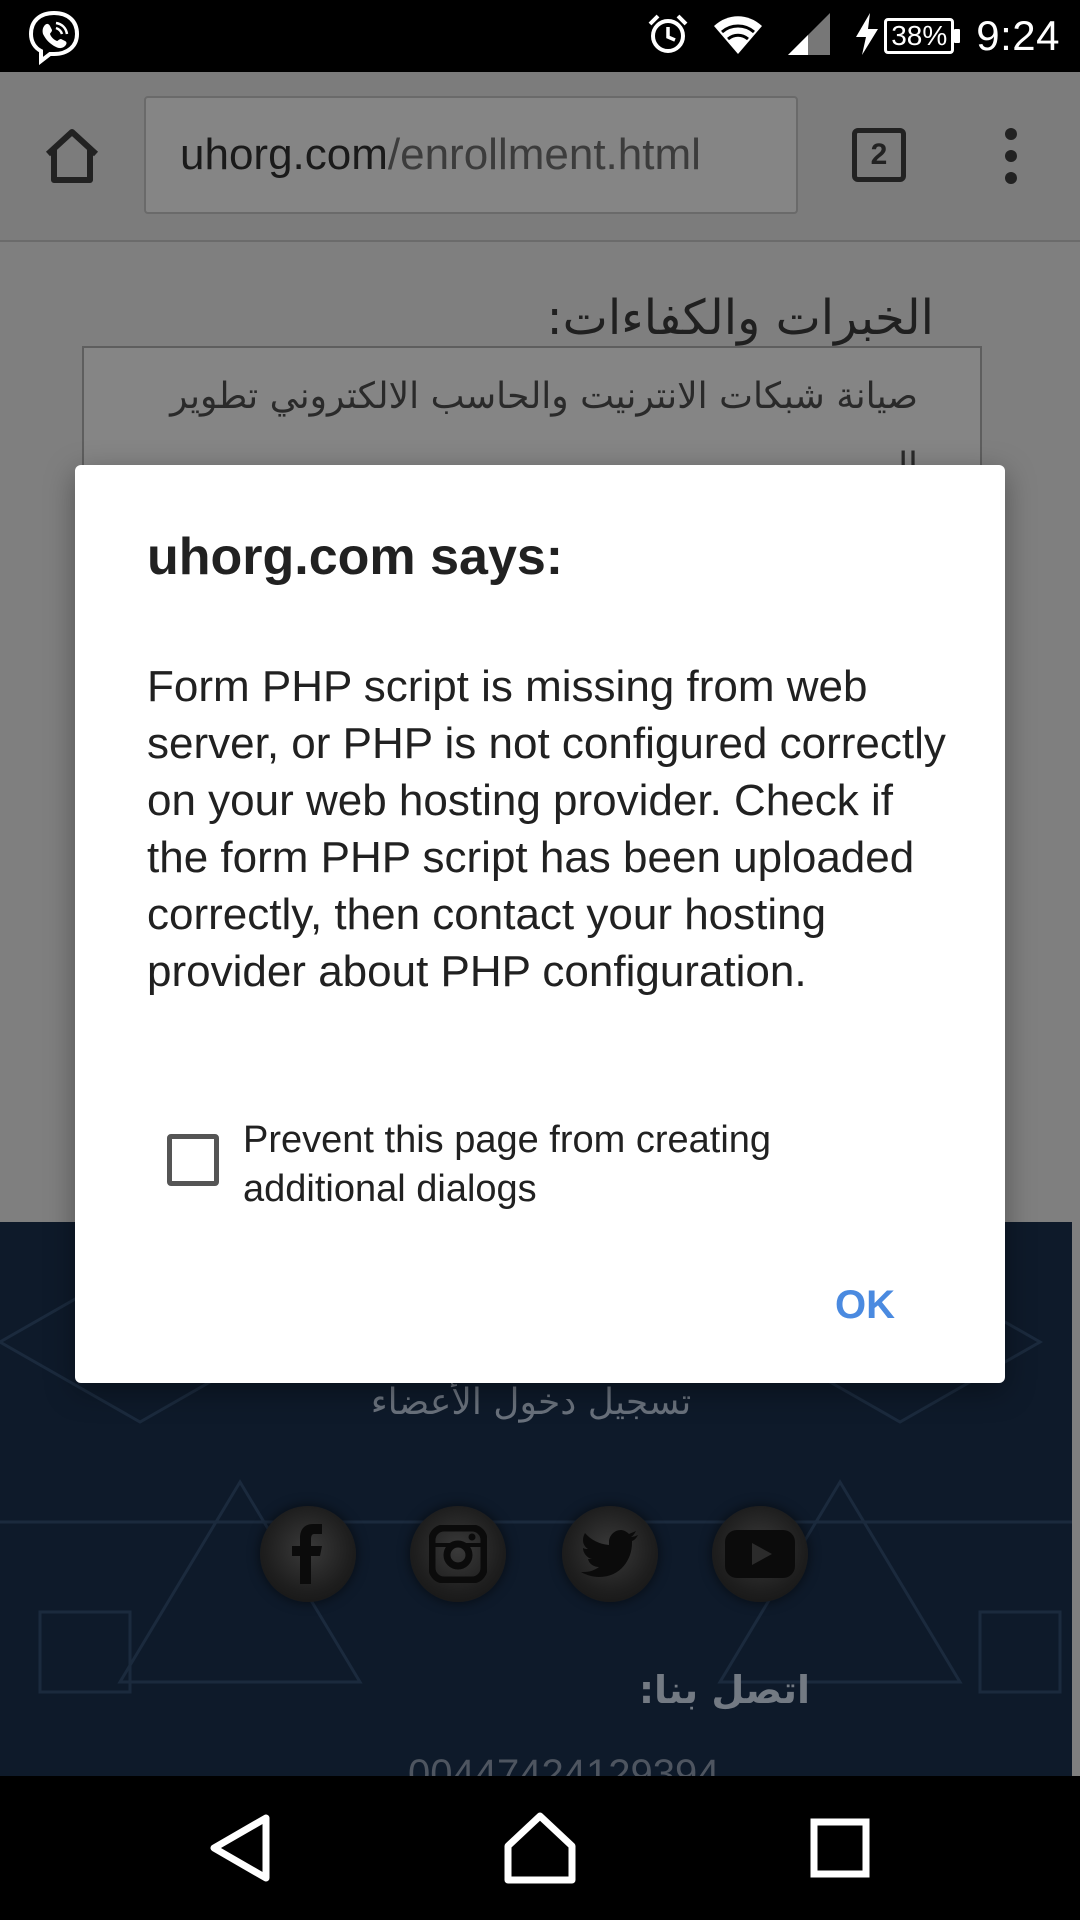 The height and width of the screenshot is (1920, 1080). I want to click on member-login-link: تسجيل دخول الأعضاء, so click(531, 1402).